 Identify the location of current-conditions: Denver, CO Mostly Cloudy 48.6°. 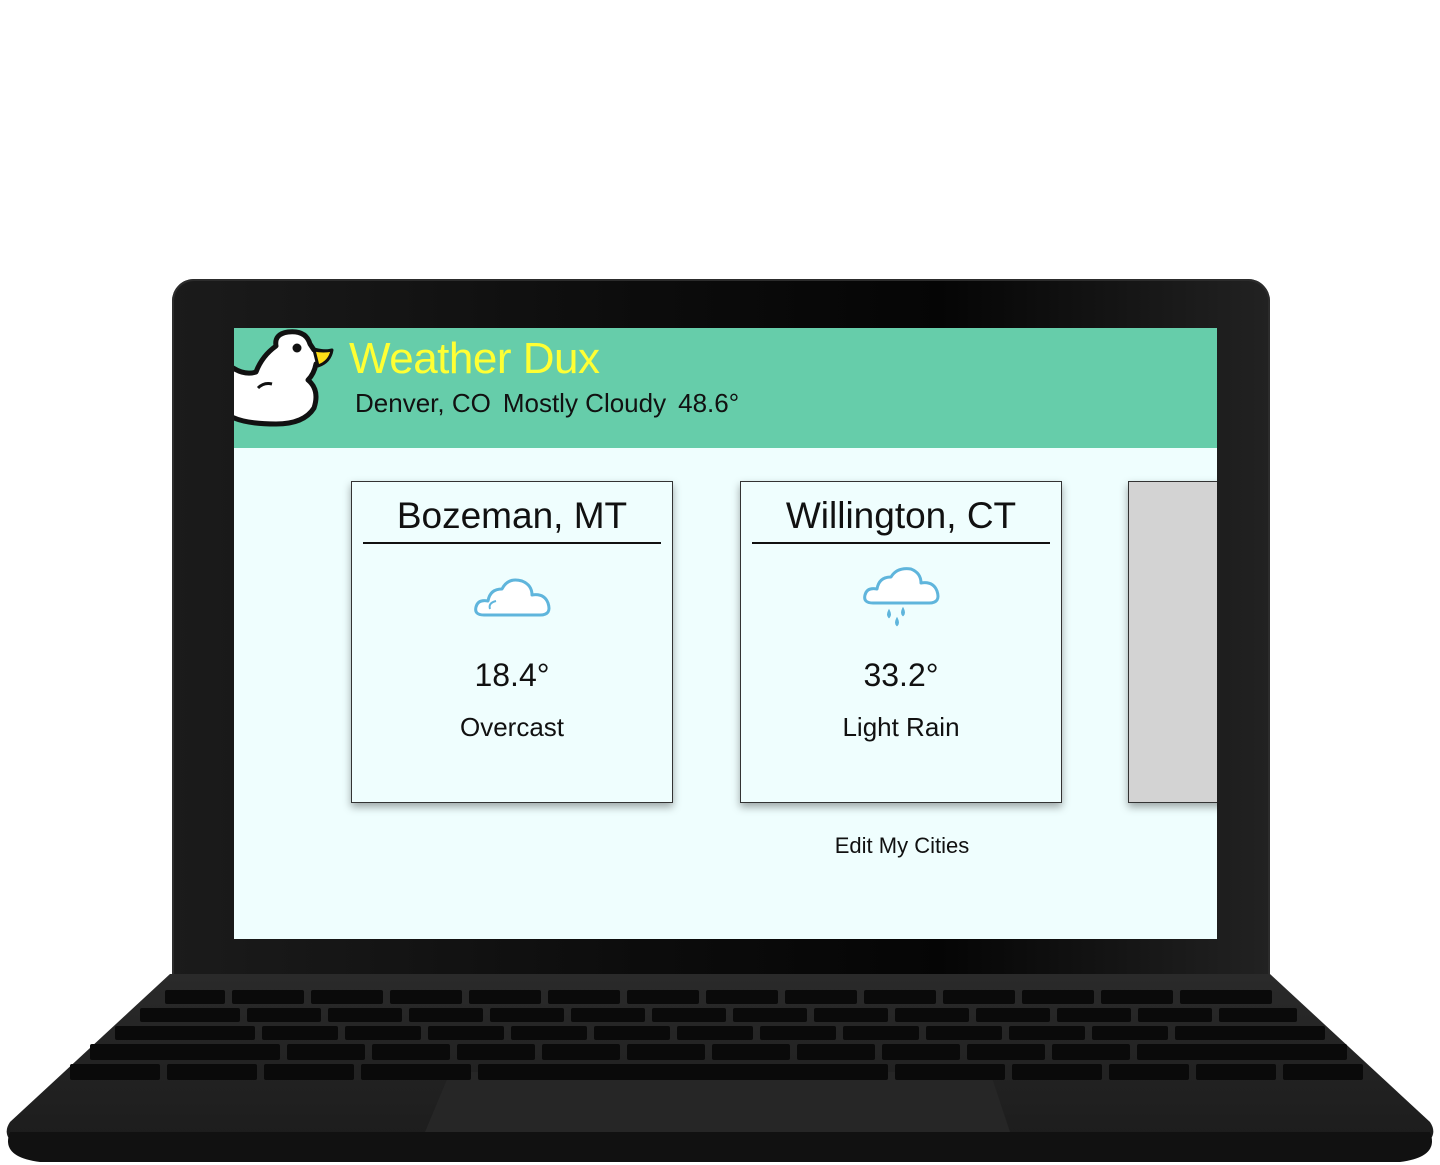
(553, 403).